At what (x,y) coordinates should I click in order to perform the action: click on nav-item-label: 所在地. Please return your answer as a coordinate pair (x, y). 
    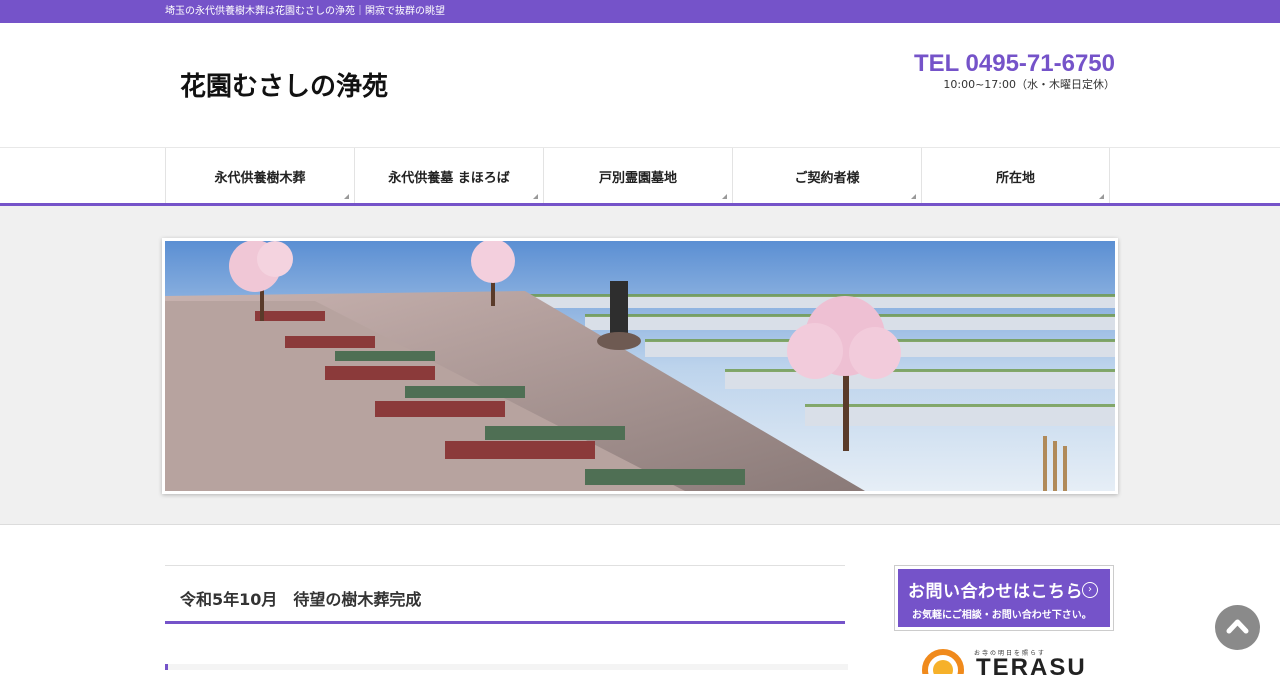
    Looking at the image, I should click on (1015, 178).